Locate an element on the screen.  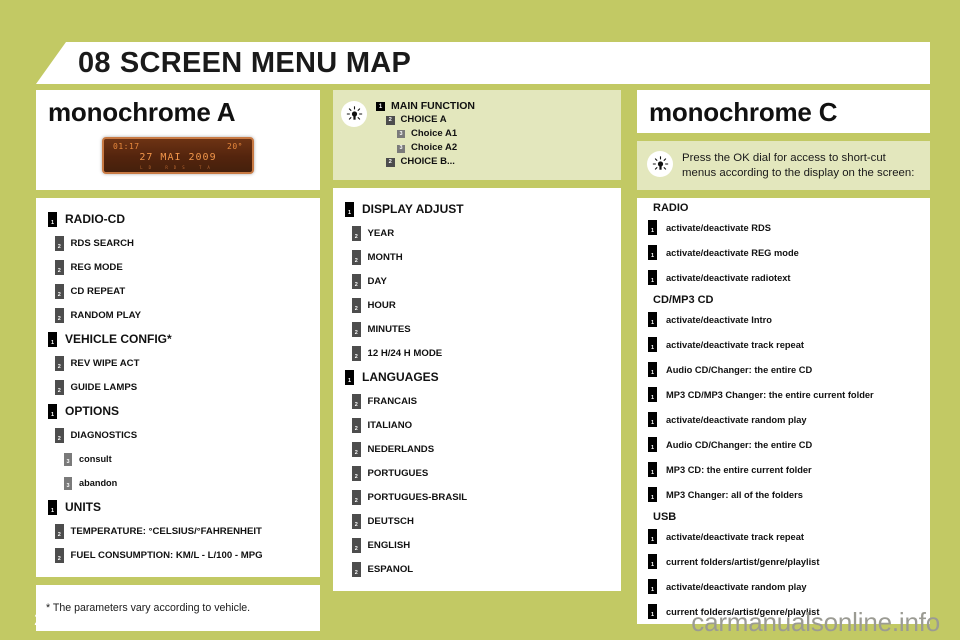
menu-item: 2 RANDOM PLAY is located at coordinates (178, 315).